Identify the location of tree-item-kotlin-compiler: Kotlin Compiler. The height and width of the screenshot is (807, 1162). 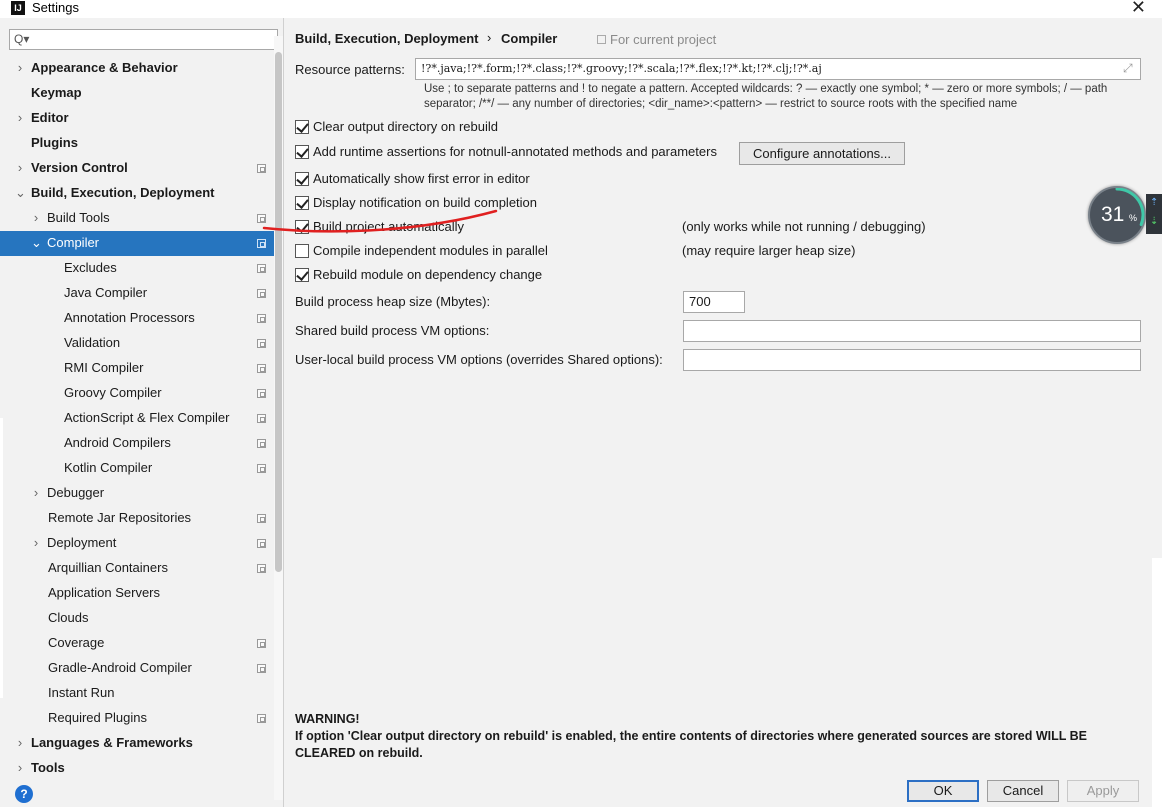
(137, 468).